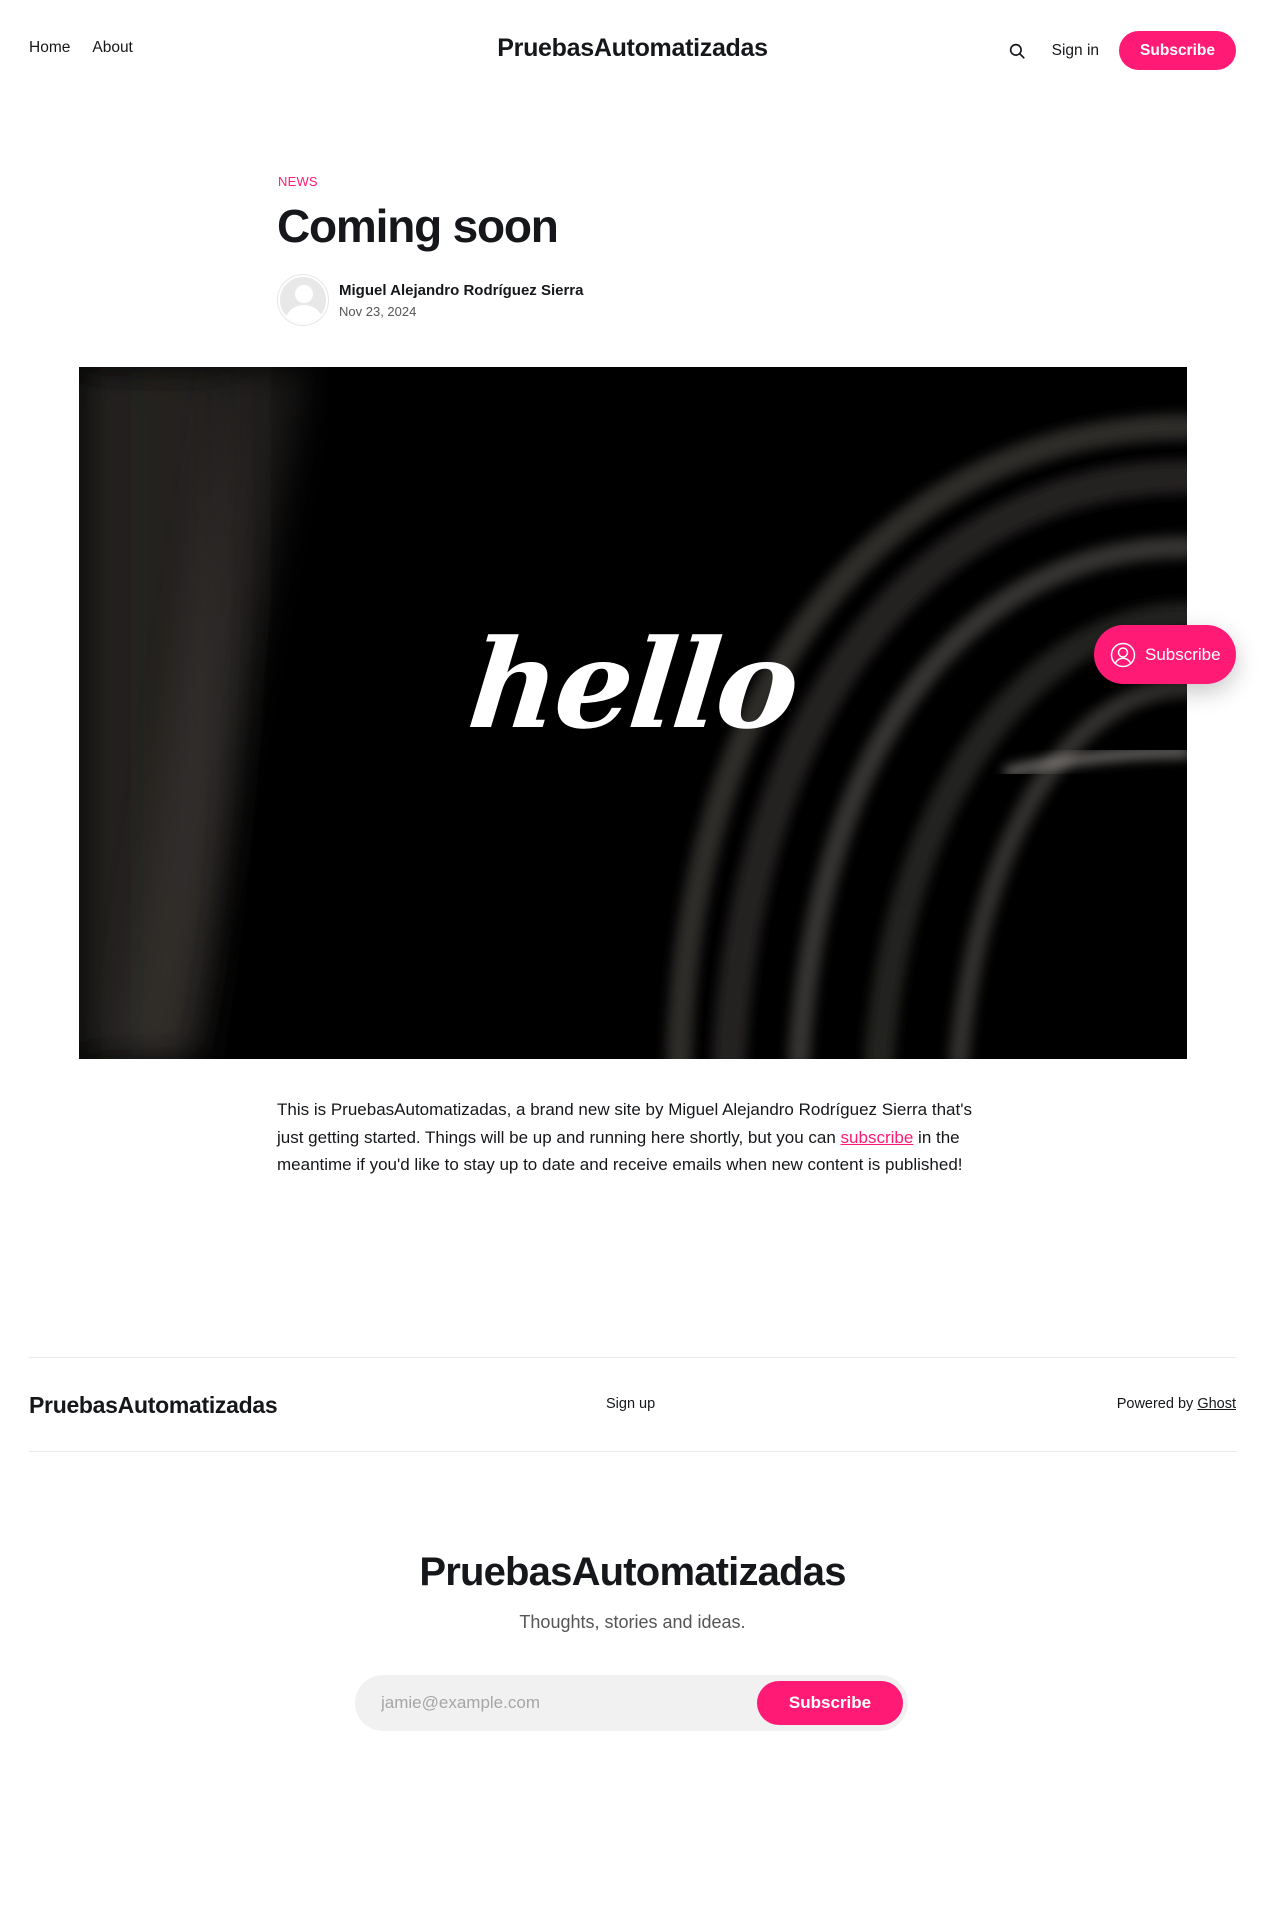 The width and height of the screenshot is (1265, 1911). What do you see at coordinates (1123, 654) in the screenshot?
I see `user-circle-icon` at bounding box center [1123, 654].